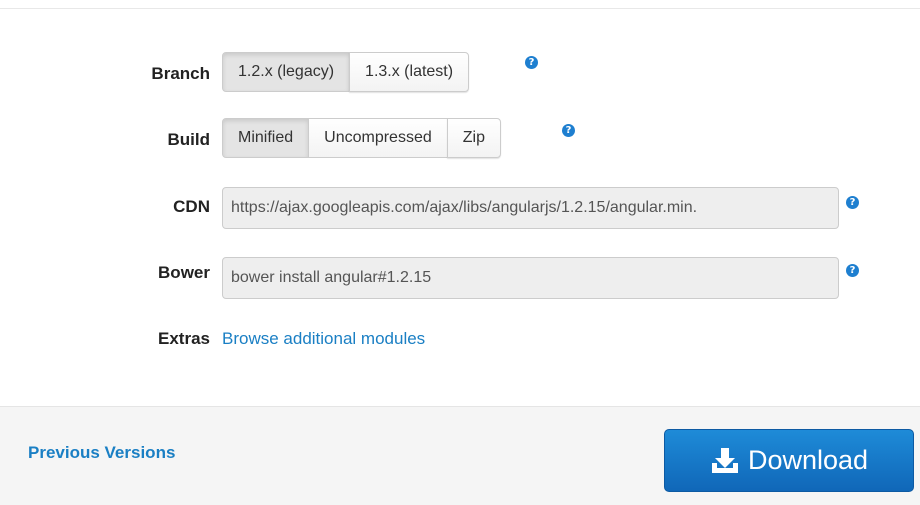  I want to click on branch-label: Branch, so click(180, 73).